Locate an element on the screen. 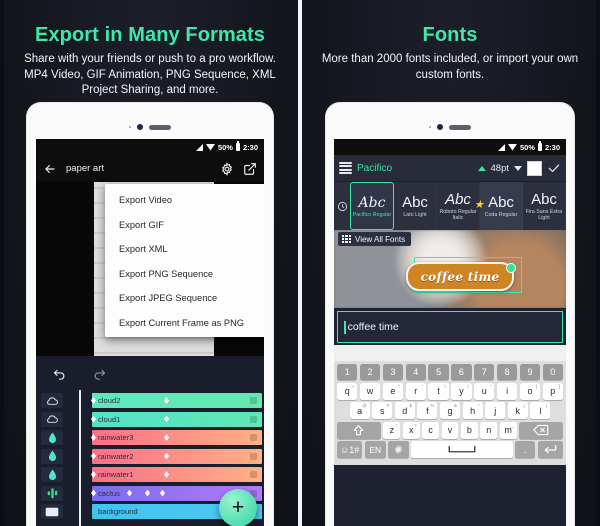  key-z: z is located at coordinates (392, 430).